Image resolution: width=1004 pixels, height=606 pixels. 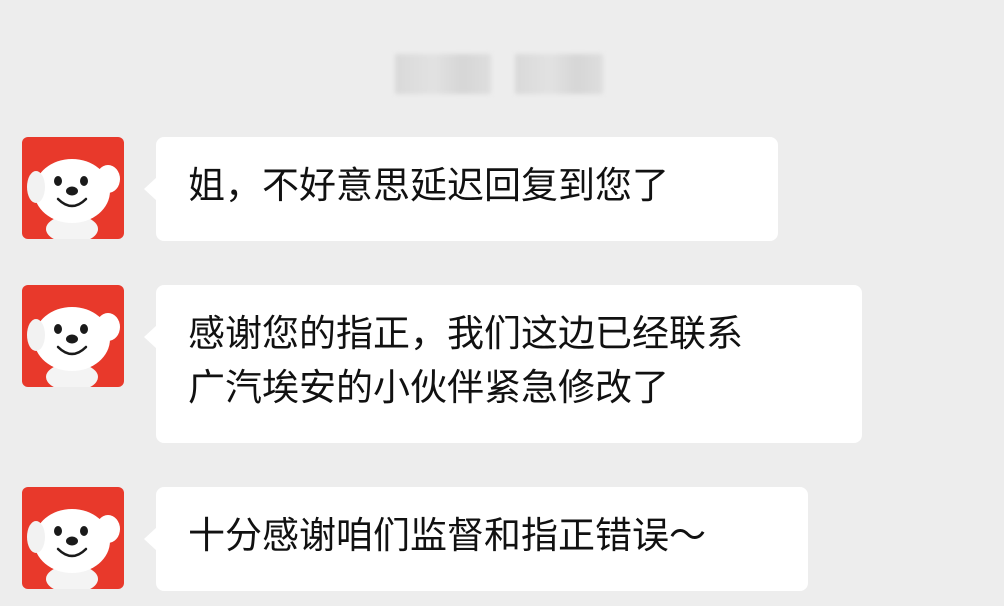 I want to click on message-text: 广汽埃安的小伙伴紧急修改了, so click(x=428, y=387).